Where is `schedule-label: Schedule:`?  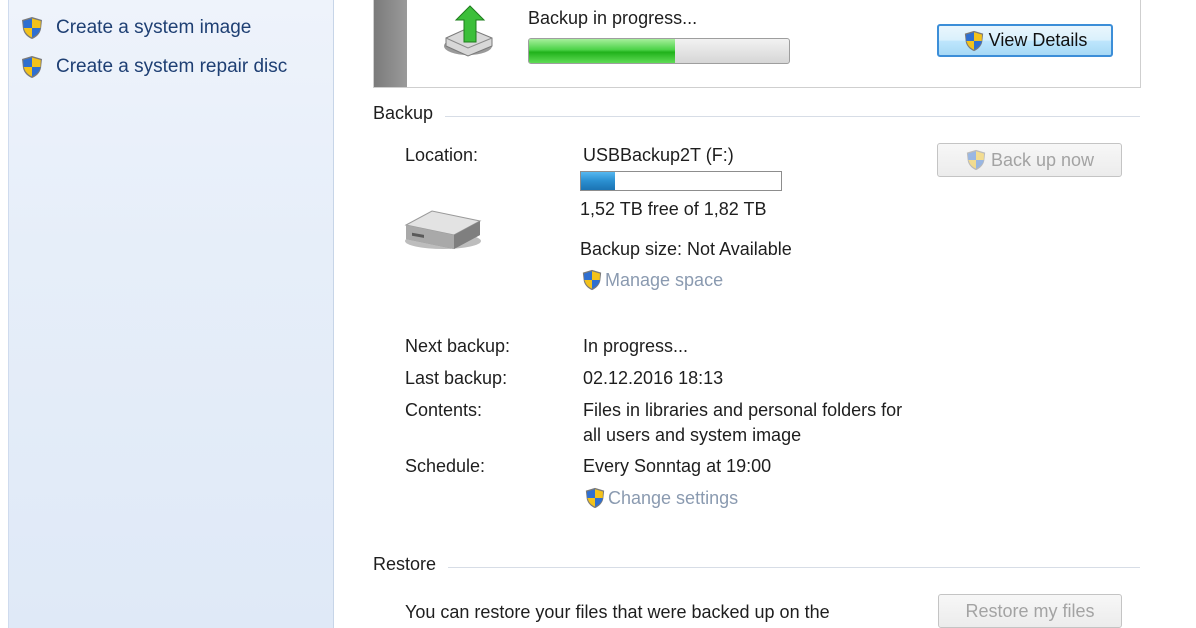 schedule-label: Schedule: is located at coordinates (445, 466).